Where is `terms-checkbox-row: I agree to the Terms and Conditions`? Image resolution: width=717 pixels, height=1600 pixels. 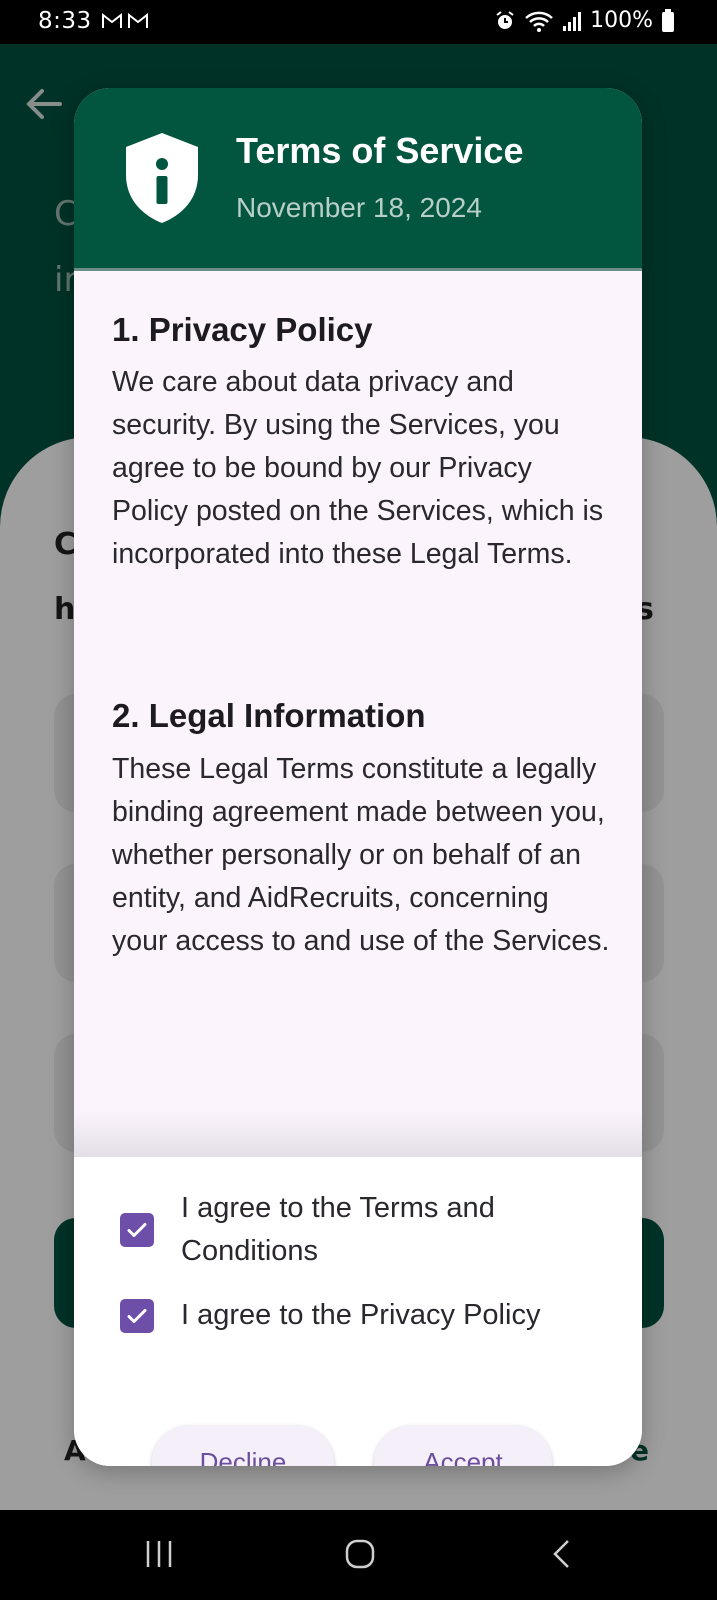 terms-checkbox-row: I agree to the Terms and Conditions is located at coordinates (360, 1230).